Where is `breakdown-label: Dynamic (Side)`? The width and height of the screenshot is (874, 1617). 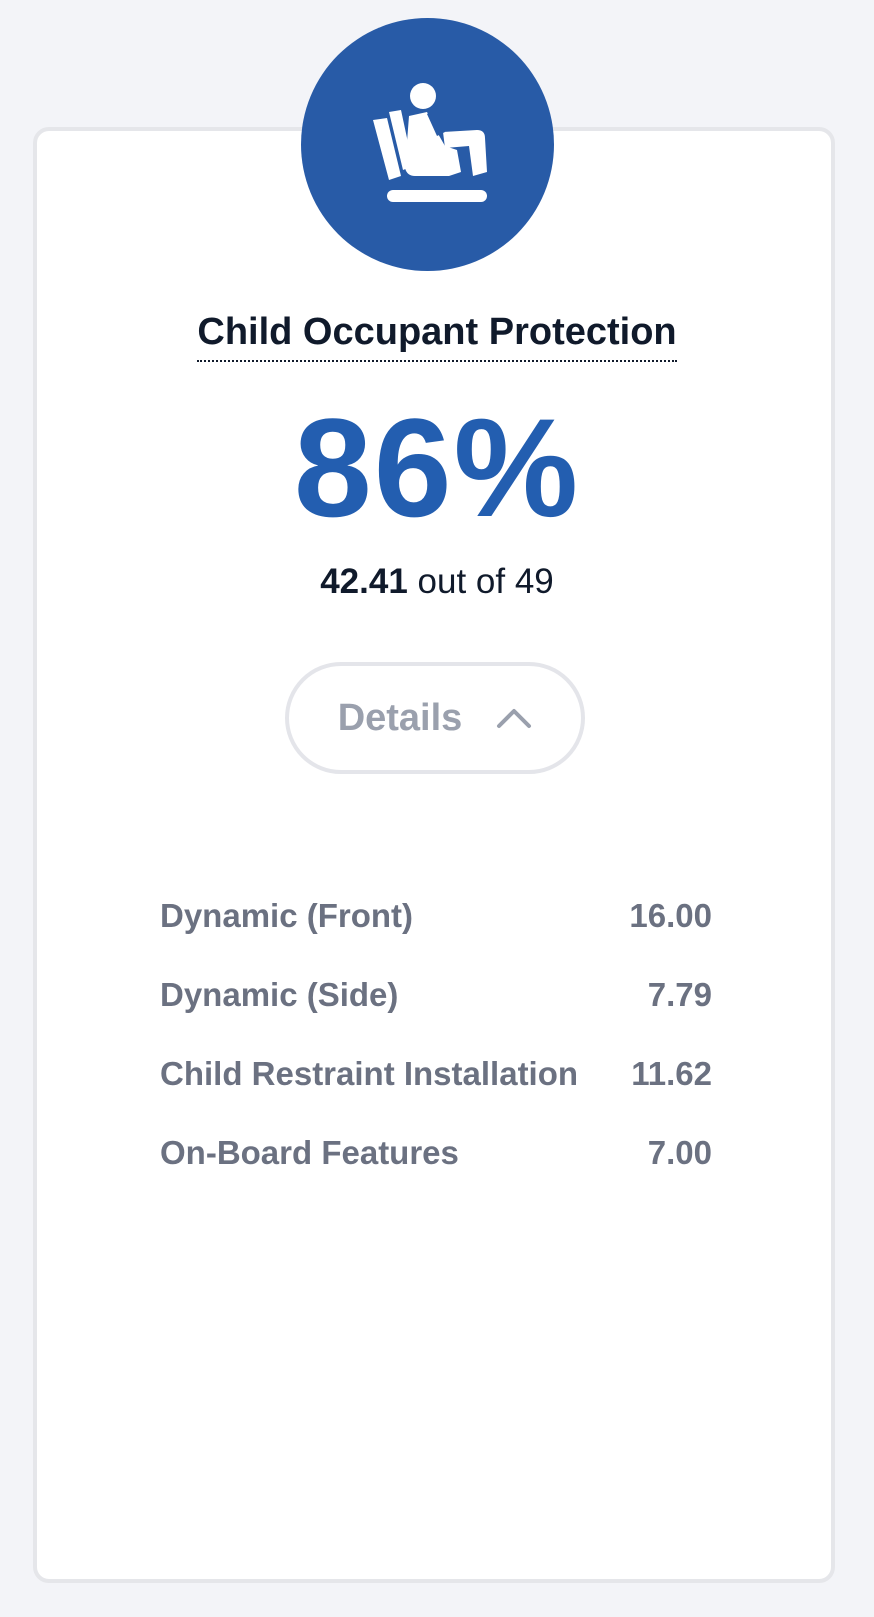 breakdown-label: Dynamic (Side) is located at coordinates (279, 994).